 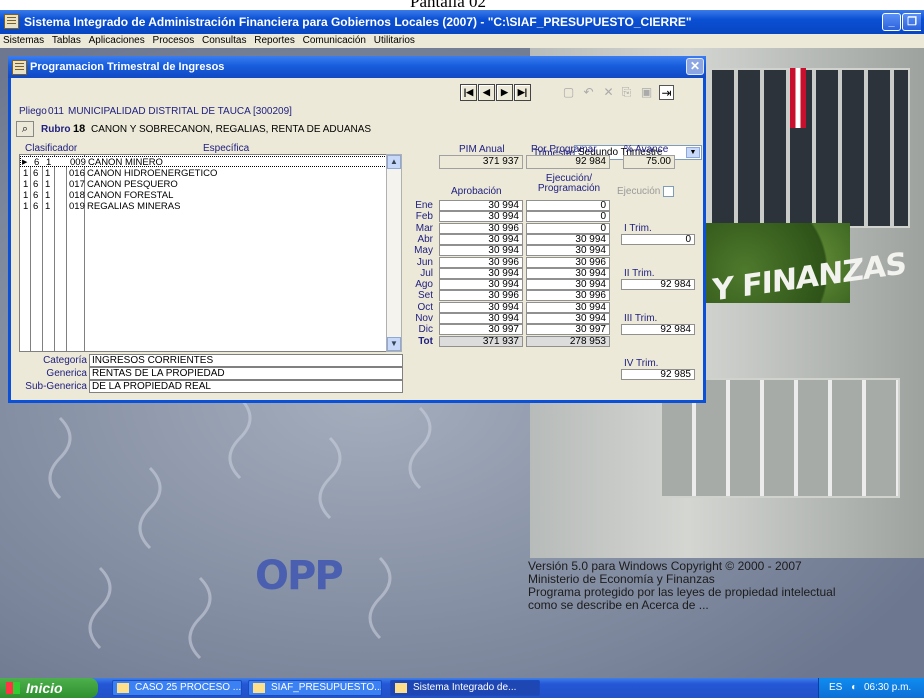 What do you see at coordinates (56, 111) in the screenshot?
I see `pliego-code: 011` at bounding box center [56, 111].